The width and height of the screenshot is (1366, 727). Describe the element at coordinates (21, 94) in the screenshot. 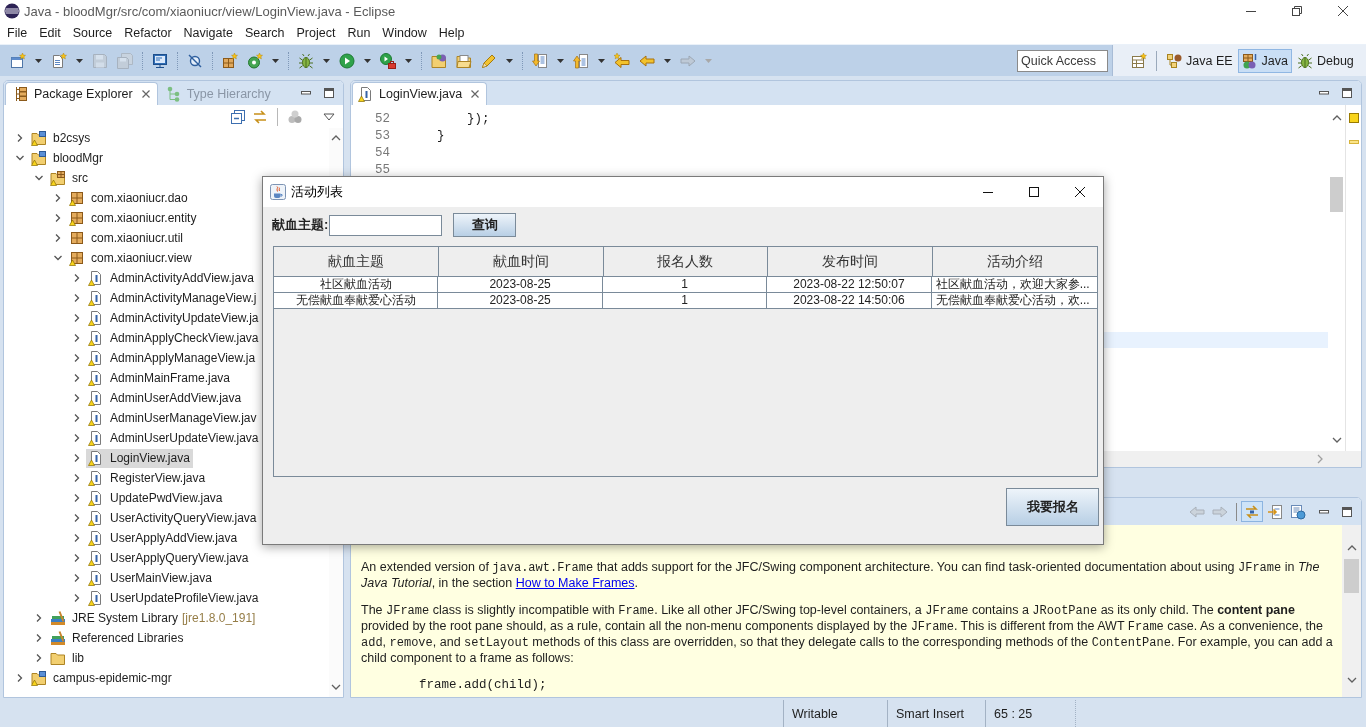

I see `package-tree-icon` at that location.